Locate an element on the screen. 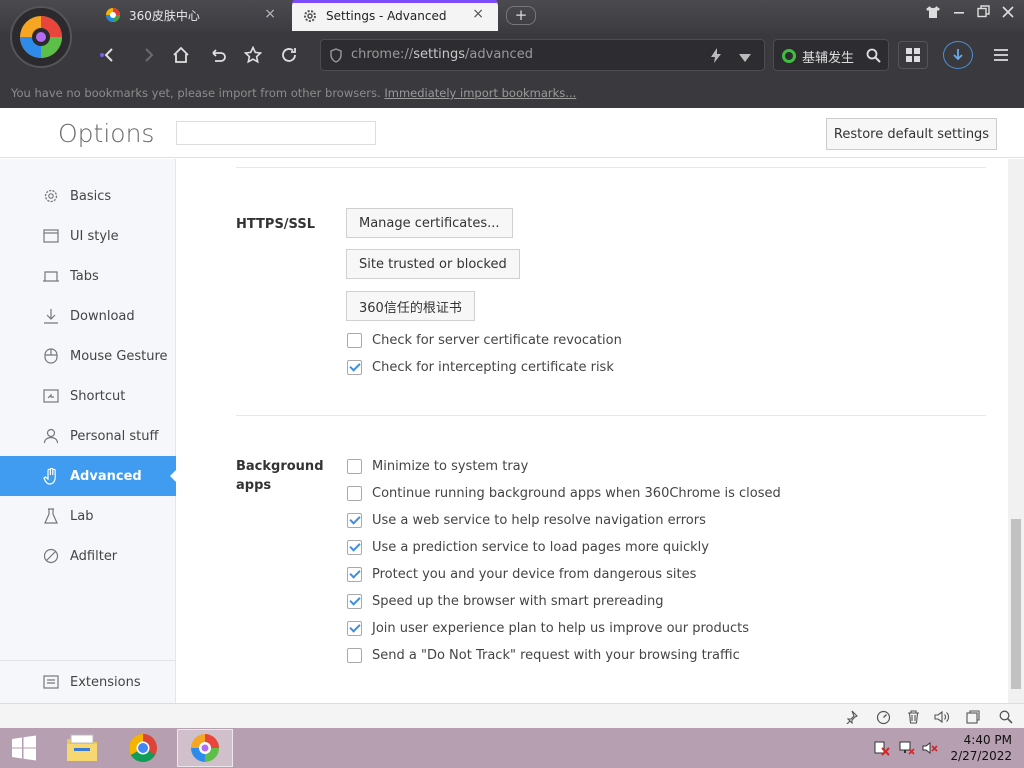  refresh-icon is located at coordinates (289, 55).